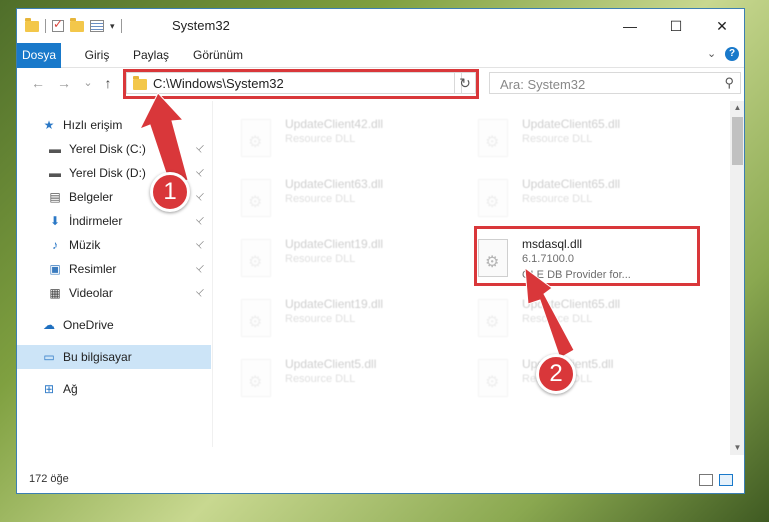 This screenshot has width=769, height=522. What do you see at coordinates (556, 374) in the screenshot?
I see `step-2-badge: 2` at bounding box center [556, 374].